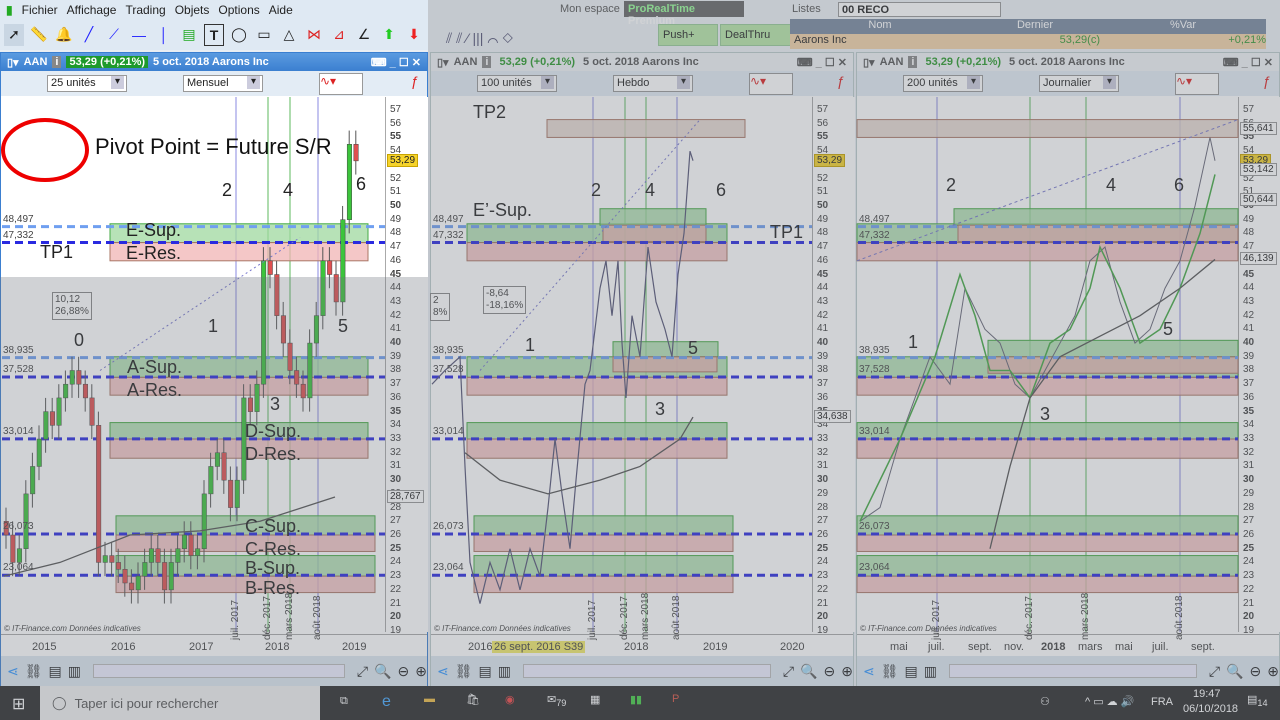 The width and height of the screenshot is (1280, 720). I want to click on units-select: 200 unités, so click(943, 83).